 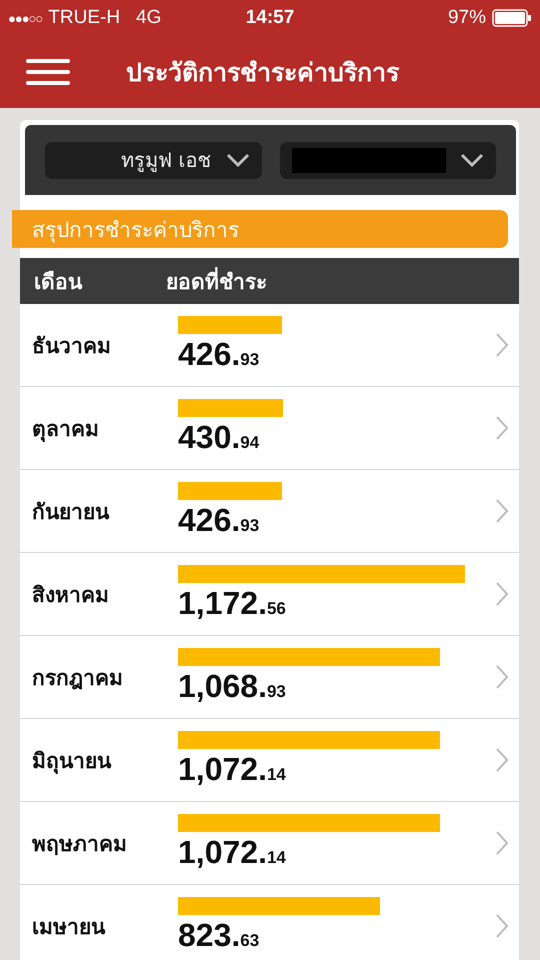 I want to click on section-banner: สรุปการชำระค่าบริการ, so click(x=260, y=229).